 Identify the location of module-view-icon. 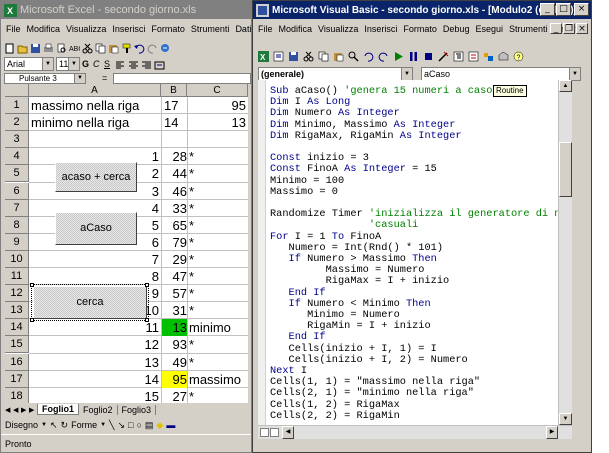
(274, 432).